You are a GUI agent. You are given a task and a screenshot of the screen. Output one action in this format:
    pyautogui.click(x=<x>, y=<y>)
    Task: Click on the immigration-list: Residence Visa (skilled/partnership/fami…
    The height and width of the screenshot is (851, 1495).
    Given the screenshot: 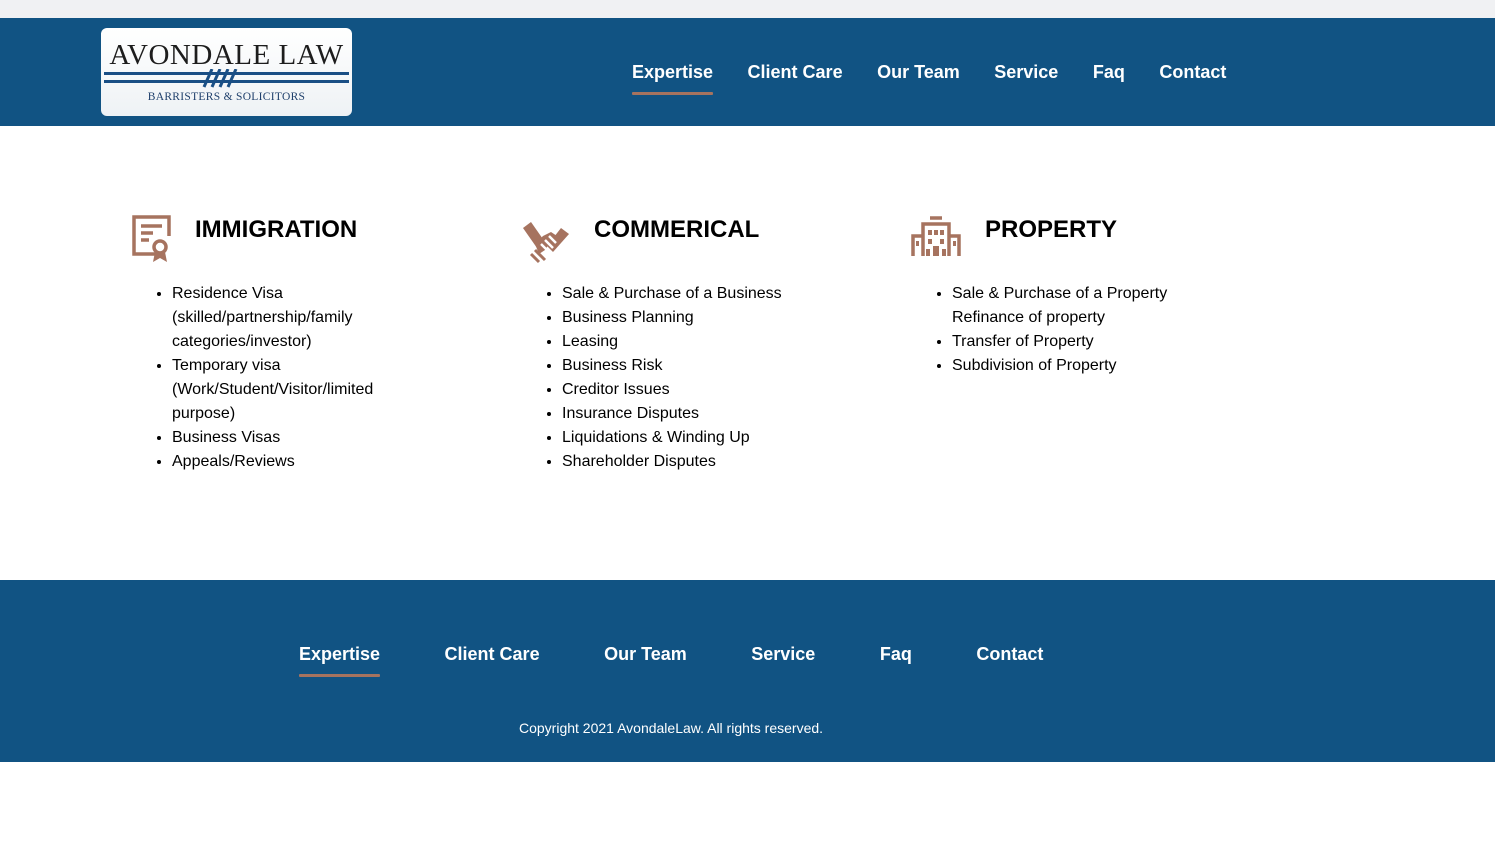 What is the action you would take?
    pyautogui.click(x=276, y=378)
    